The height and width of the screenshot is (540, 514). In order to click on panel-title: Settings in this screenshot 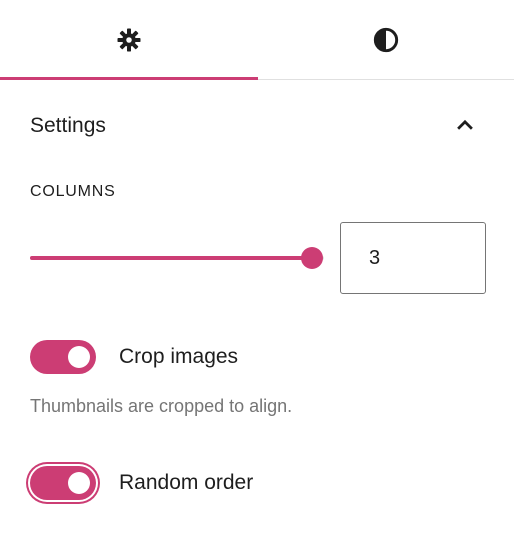, I will do `click(68, 125)`.